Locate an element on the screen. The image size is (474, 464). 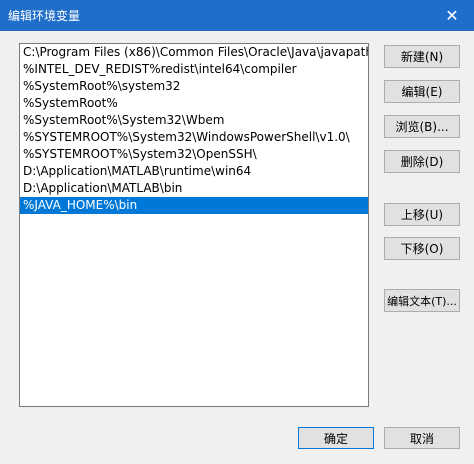
list-item: %JAVA_HOME%\bin is located at coordinates (194, 205).